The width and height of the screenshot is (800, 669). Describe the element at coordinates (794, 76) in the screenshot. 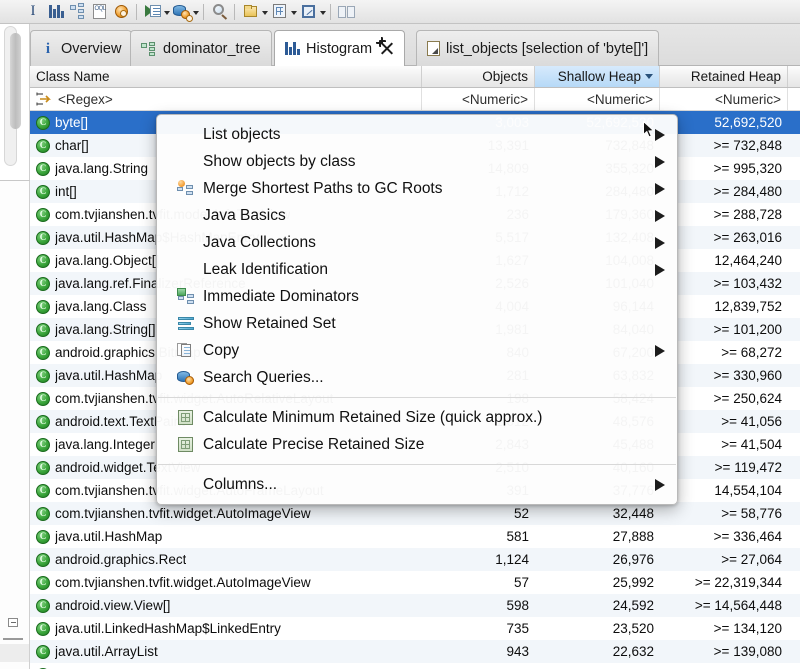

I see `column-header-filler` at that location.